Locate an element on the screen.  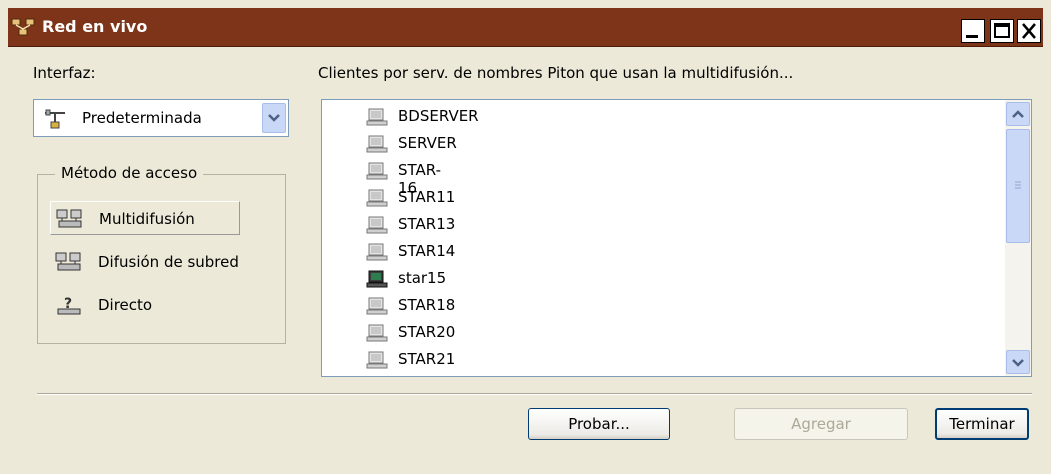
finish-button: Terminar is located at coordinates (982, 424).